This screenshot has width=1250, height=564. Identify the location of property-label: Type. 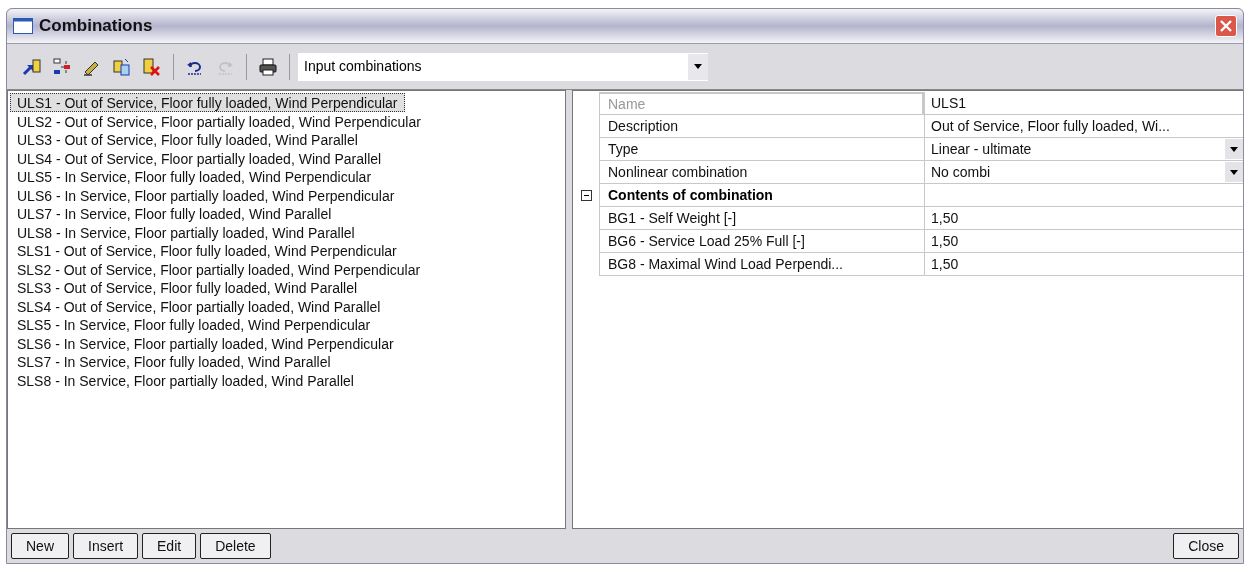
(761, 149).